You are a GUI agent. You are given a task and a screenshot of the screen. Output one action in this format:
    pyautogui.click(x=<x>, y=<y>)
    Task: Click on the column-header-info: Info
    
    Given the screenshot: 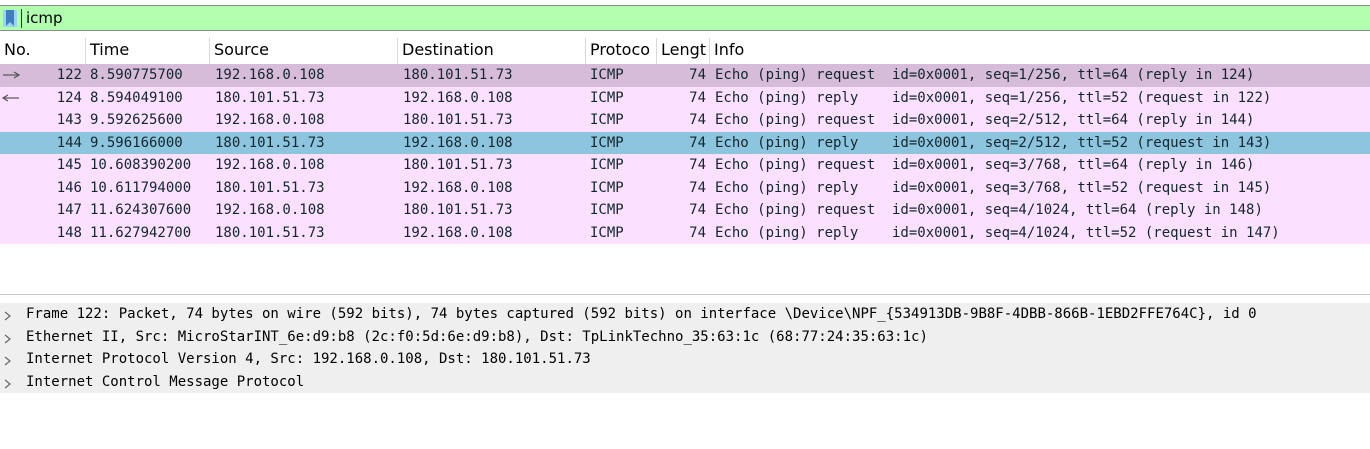 What is the action you would take?
    pyautogui.click(x=1040, y=51)
    